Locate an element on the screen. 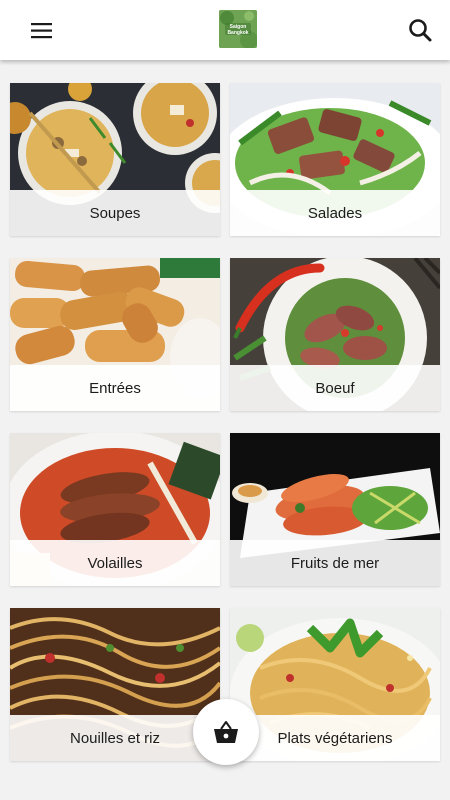 The width and height of the screenshot is (450, 800). category-label: Fruits de mer is located at coordinates (335, 563).